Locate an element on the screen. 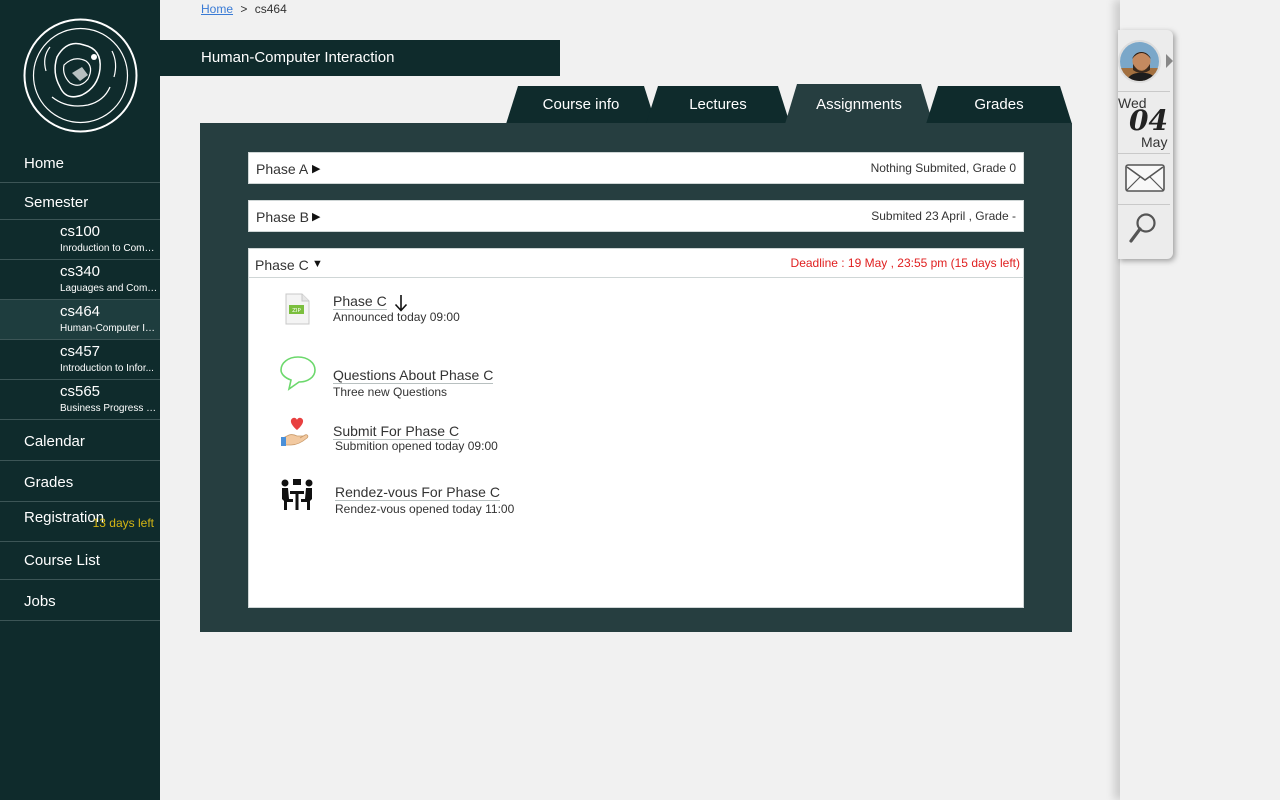  phase-a-row: Phase A ▶ Nothing Submited, Grade 0 is located at coordinates (636, 168).